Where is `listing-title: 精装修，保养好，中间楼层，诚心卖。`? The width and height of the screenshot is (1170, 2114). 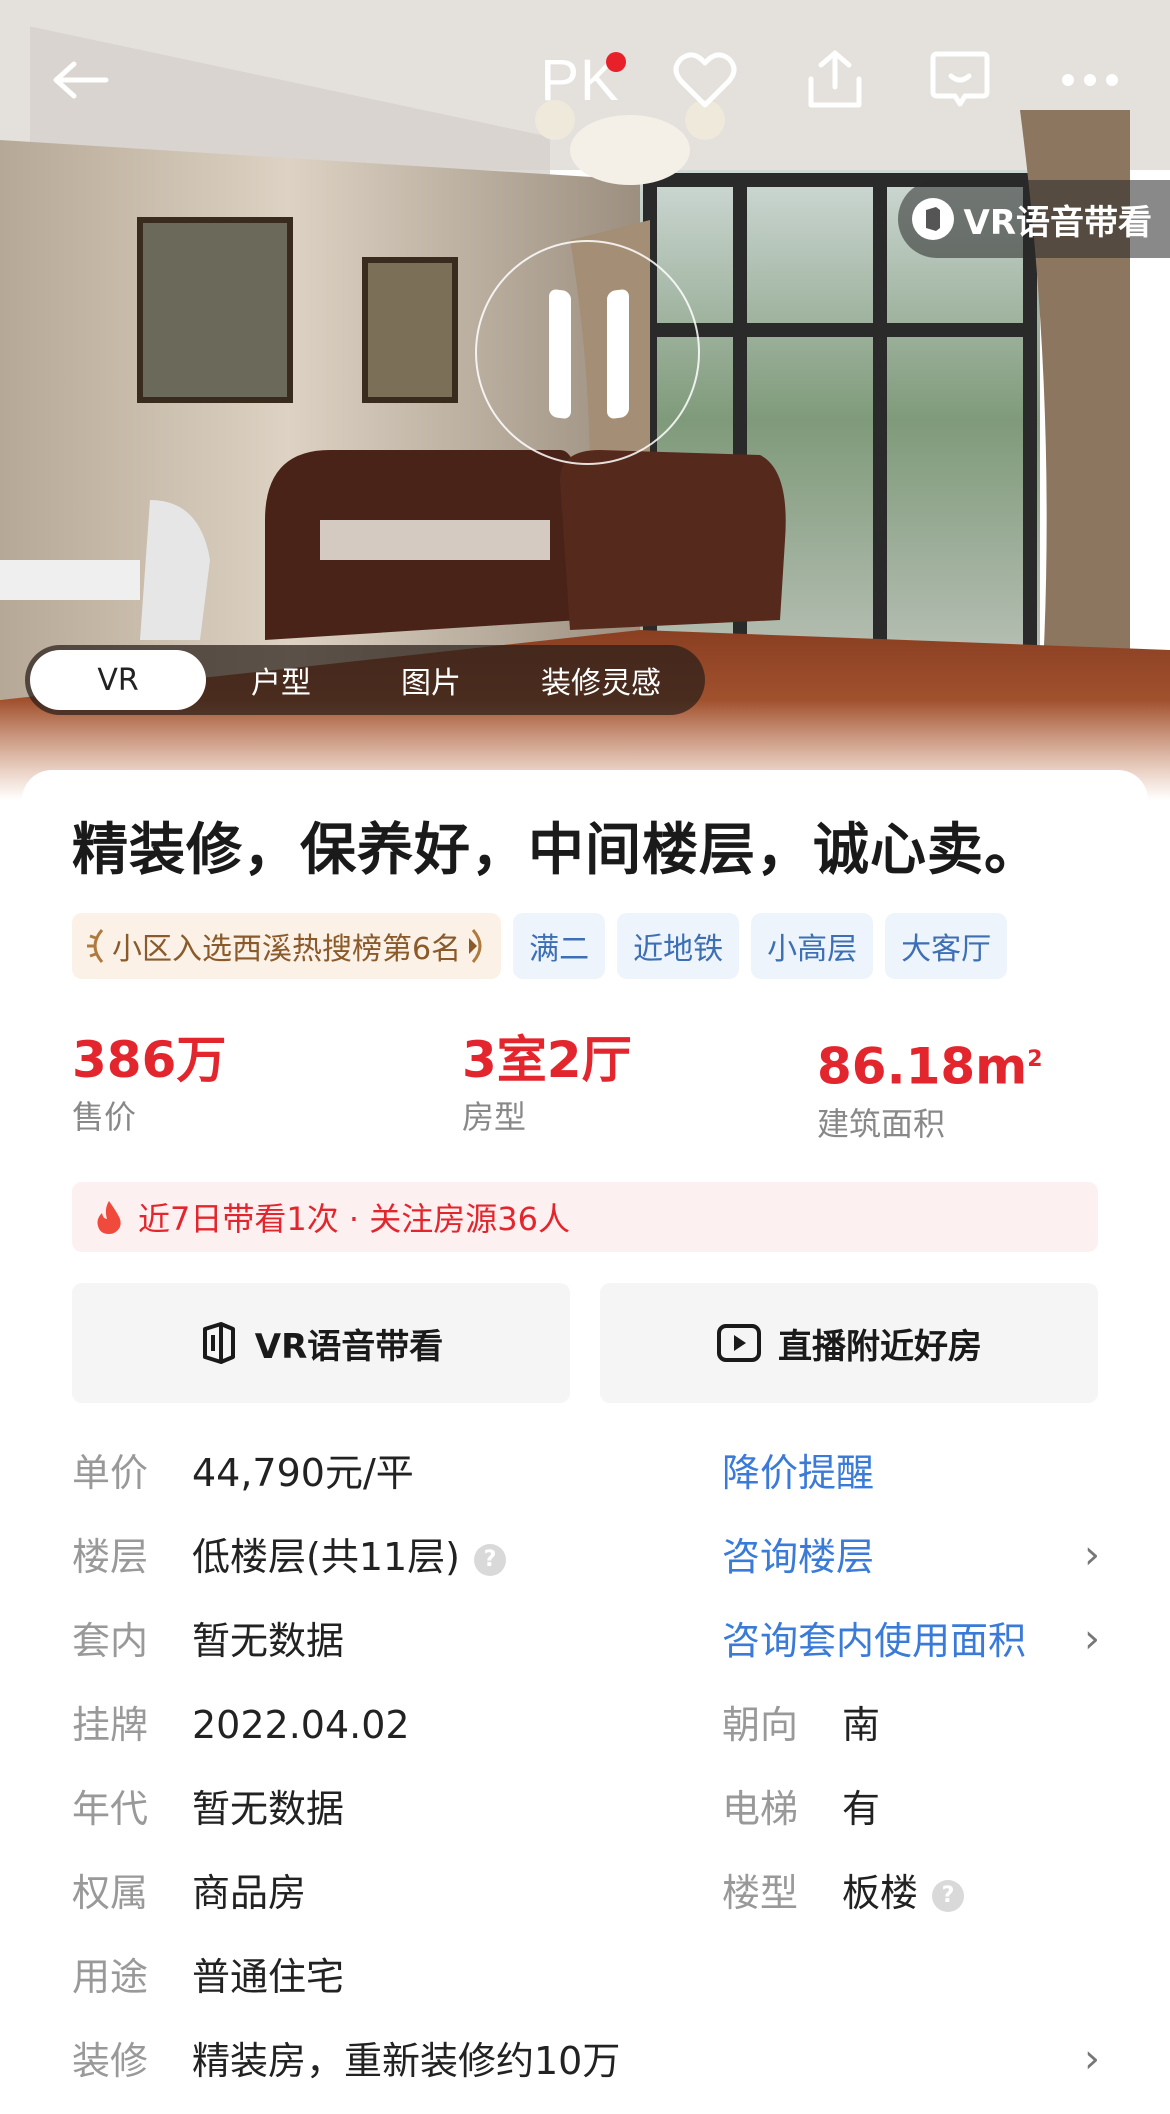 listing-title: 精装修，保养好，中间楼层，诚心卖。 is located at coordinates (556, 850).